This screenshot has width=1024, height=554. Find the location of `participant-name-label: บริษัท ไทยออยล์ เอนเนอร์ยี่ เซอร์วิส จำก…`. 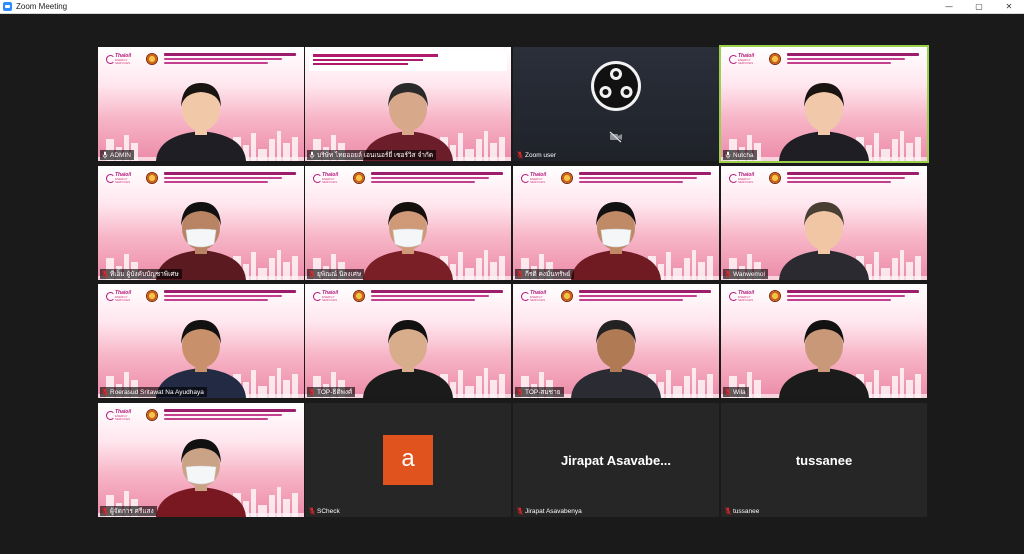

participant-name-label: บริษัท ไทยออยล์ เอนเนอร์ยี่ เซอร์วิส จำก… is located at coordinates (372, 155).